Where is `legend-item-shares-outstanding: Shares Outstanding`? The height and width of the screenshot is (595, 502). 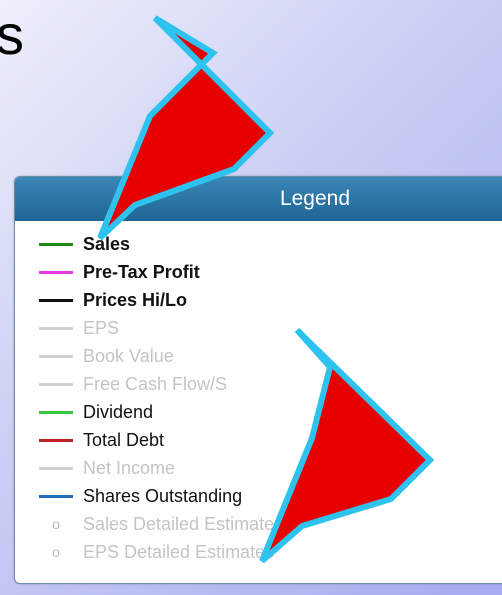
legend-item-shares-outstanding: Shares Outstanding is located at coordinates (140, 496).